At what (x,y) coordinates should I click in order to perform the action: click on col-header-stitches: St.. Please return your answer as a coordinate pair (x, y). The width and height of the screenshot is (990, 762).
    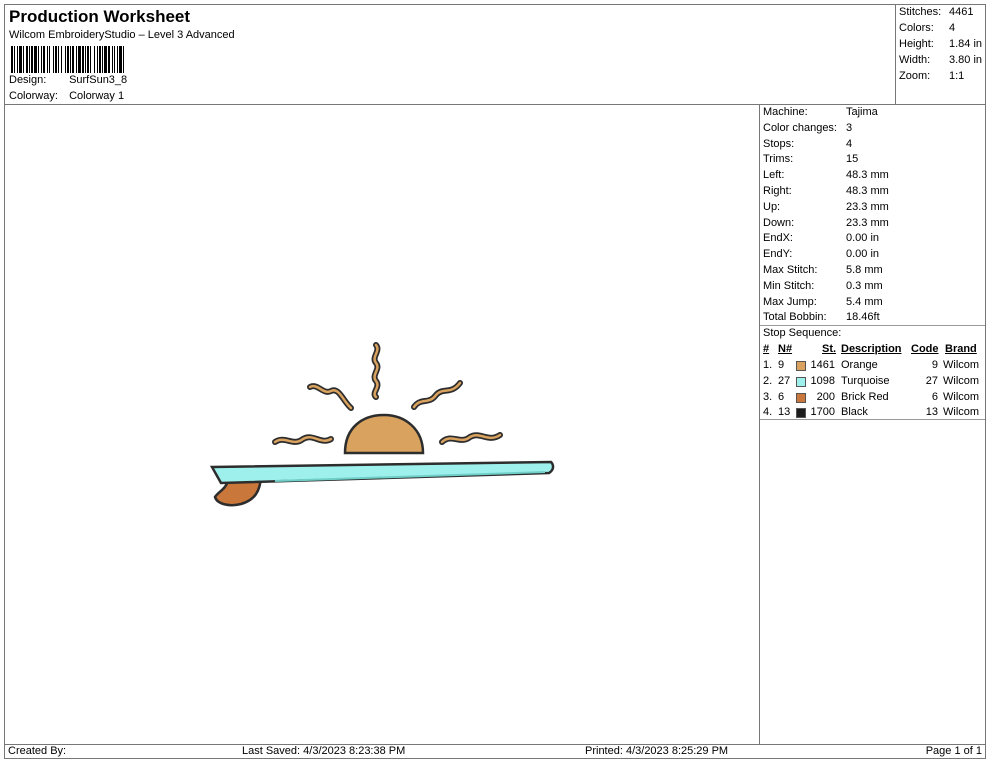
    Looking at the image, I should click on (829, 349).